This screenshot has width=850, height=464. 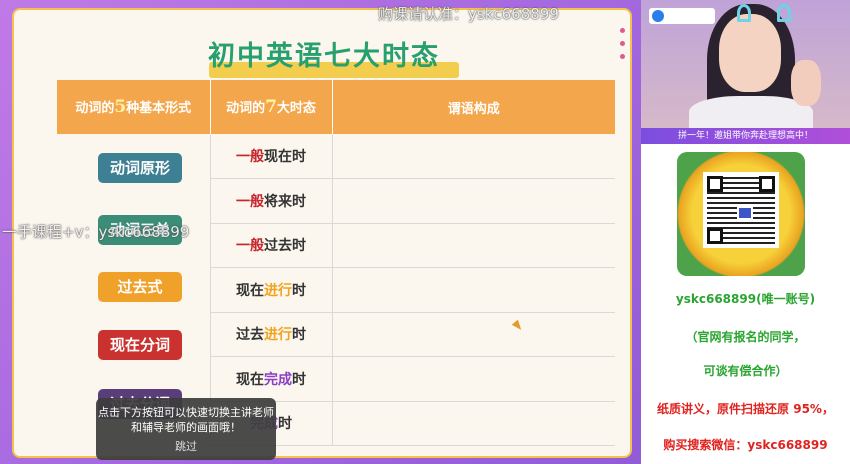 What do you see at coordinates (271, 156) in the screenshot?
I see `tense-cell: 一般现在时` at bounding box center [271, 156].